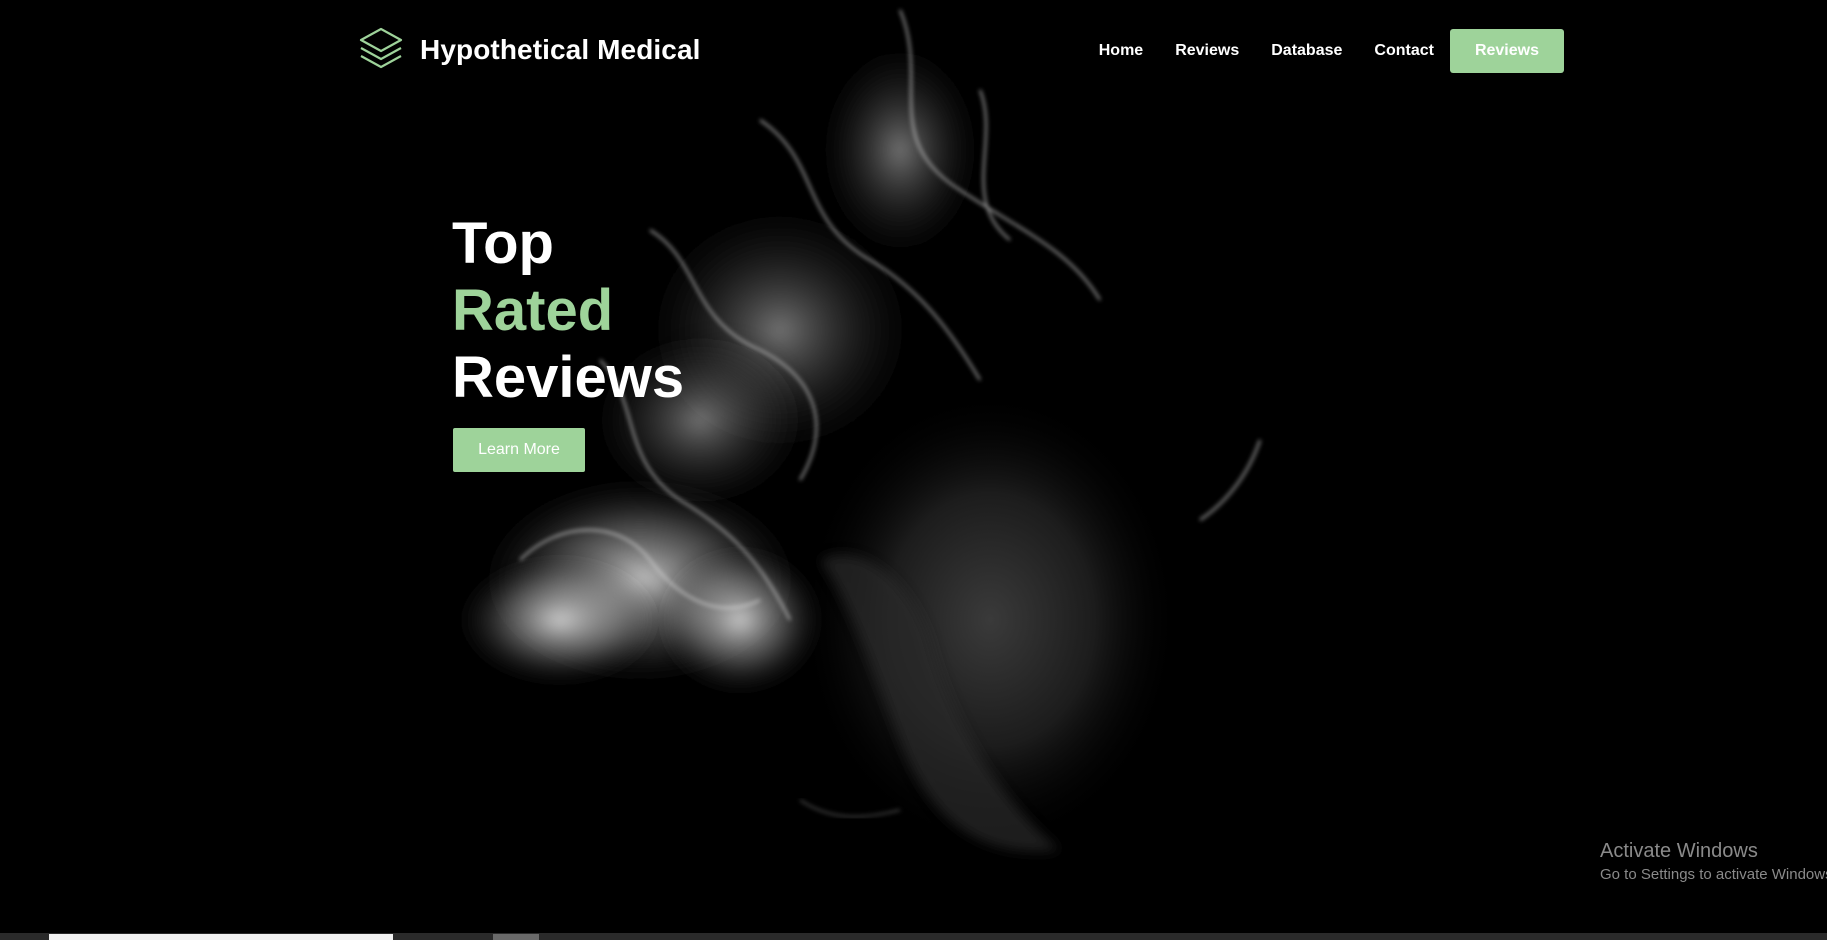 The width and height of the screenshot is (1827, 940). What do you see at coordinates (503, 243) in the screenshot?
I see `headline-line-top: Top` at bounding box center [503, 243].